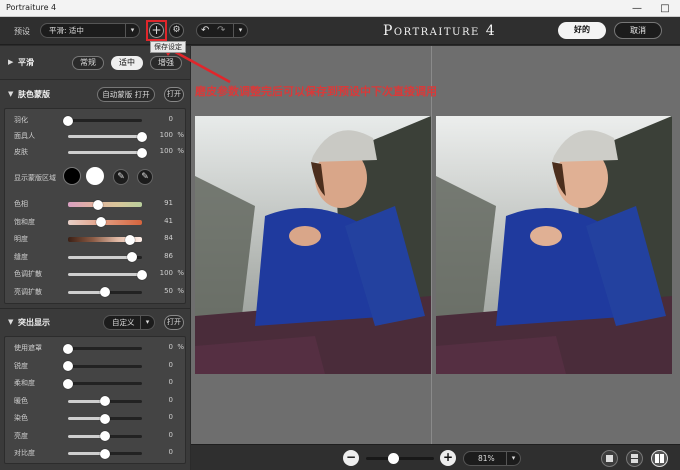 The image size is (680, 470). What do you see at coordinates (582, 30) in the screenshot?
I see `ok-button: 好的` at bounding box center [582, 30].